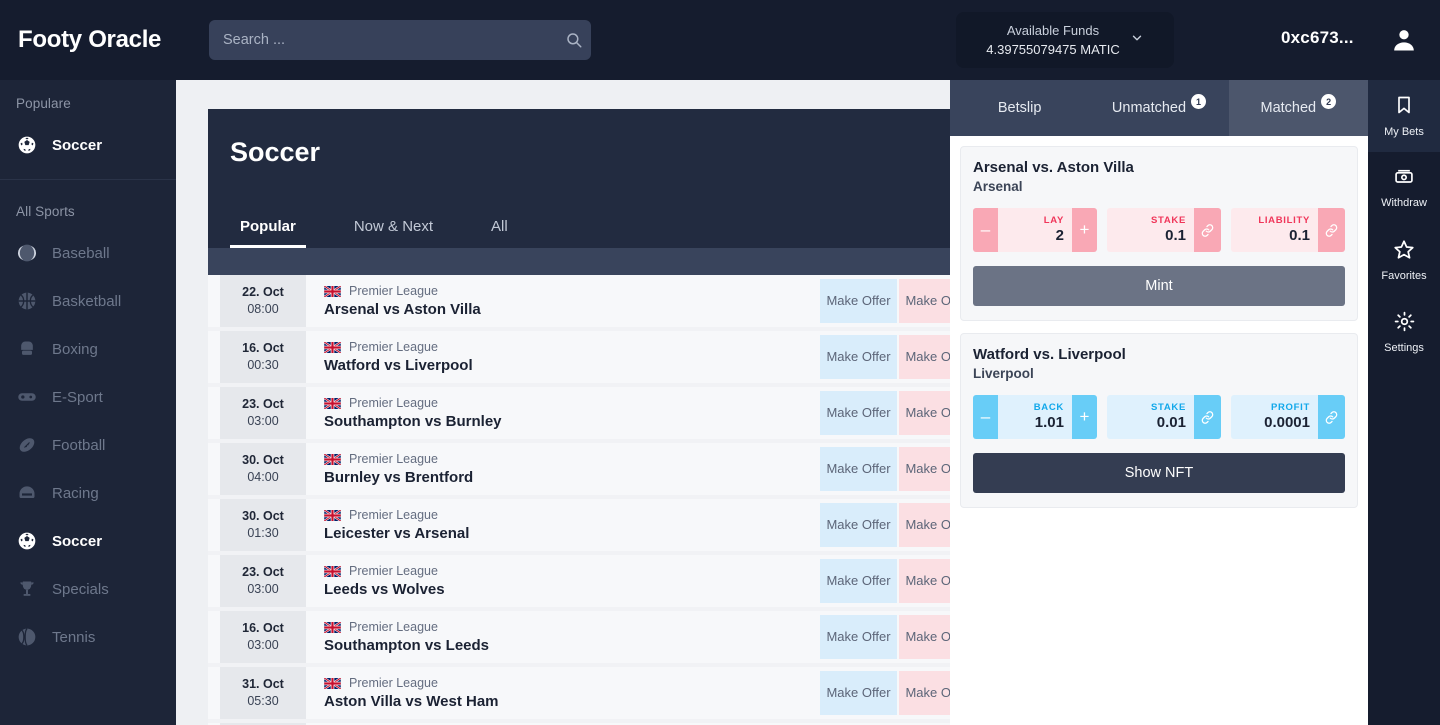 Image resolution: width=1440 pixels, height=725 pixels. I want to click on sidebar-item-football: Football, so click(88, 445).